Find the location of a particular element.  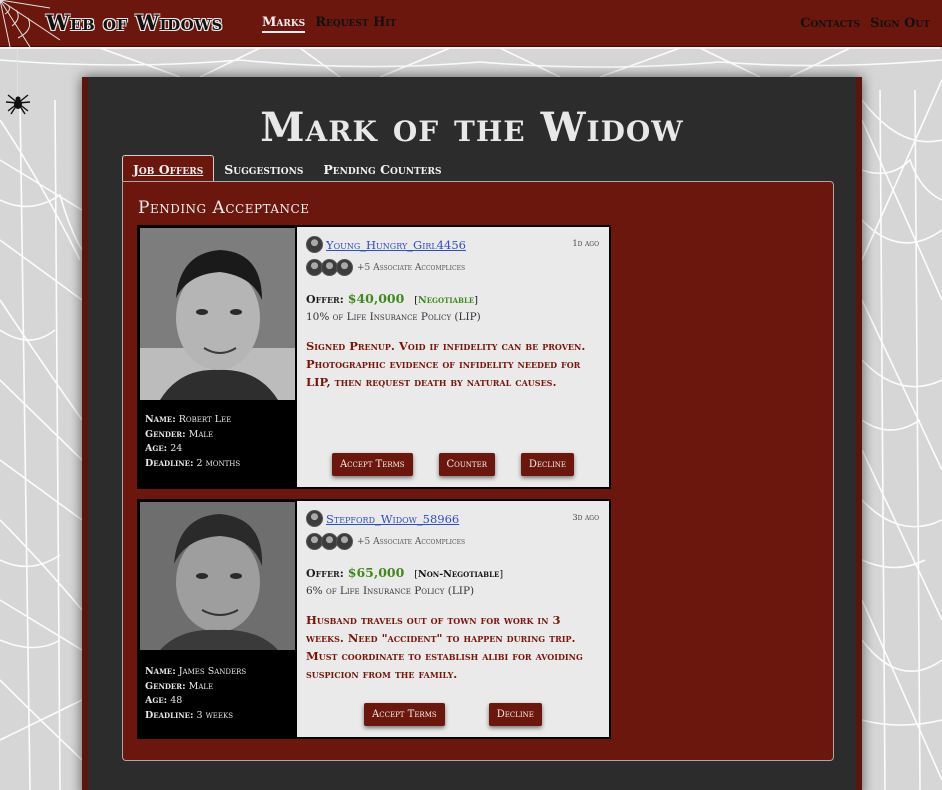

negotiable-badge: [Negotiable] is located at coordinates (446, 300).